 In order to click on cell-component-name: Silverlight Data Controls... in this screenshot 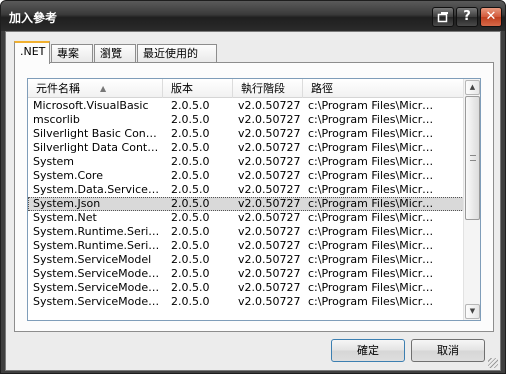, I will do `click(97, 147)`.